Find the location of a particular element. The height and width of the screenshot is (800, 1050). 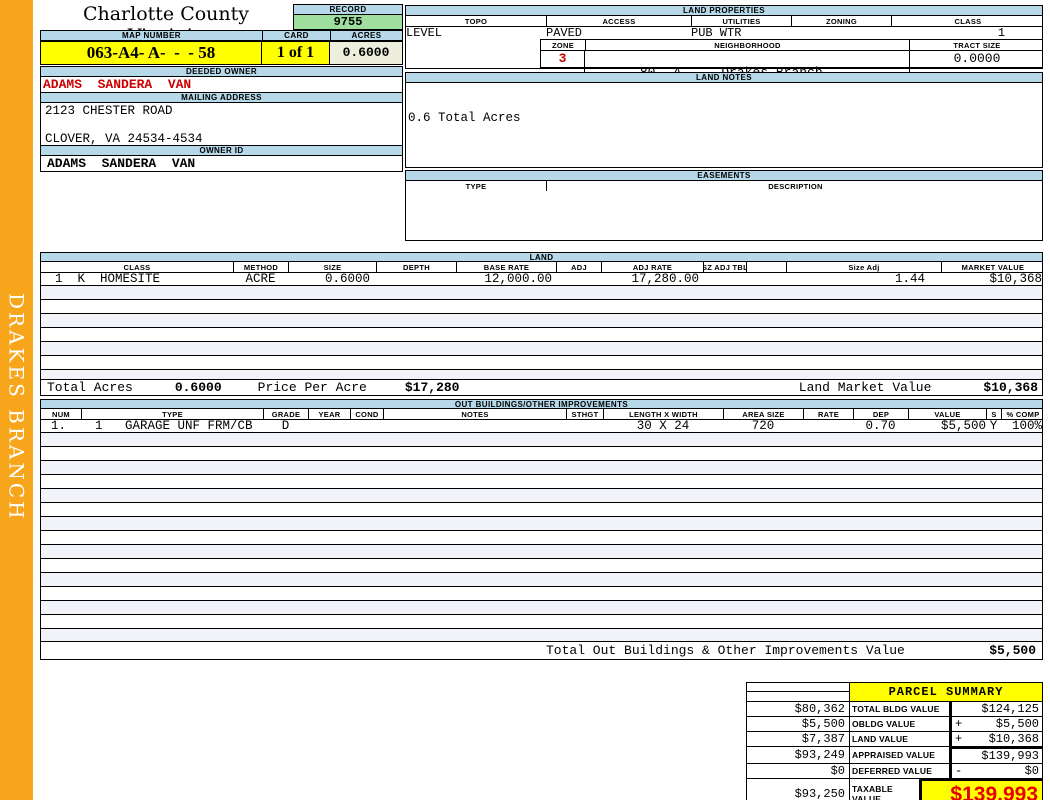

ps-label-taxable-line1: TAXABLE is located at coordinates (872, 788).